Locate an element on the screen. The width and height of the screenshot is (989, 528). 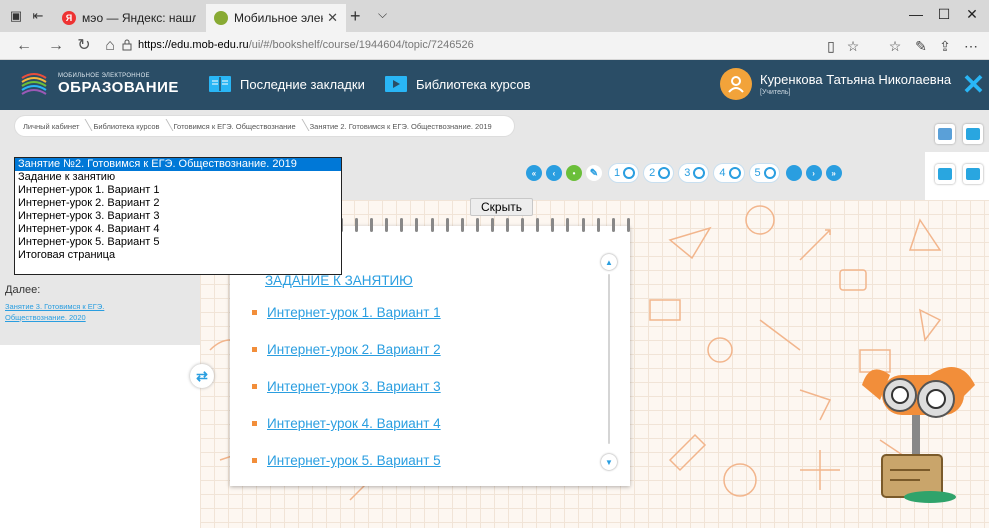
dropdown-option: Интернет-урок 3. Вариант 3 is located at coordinates (178, 216).